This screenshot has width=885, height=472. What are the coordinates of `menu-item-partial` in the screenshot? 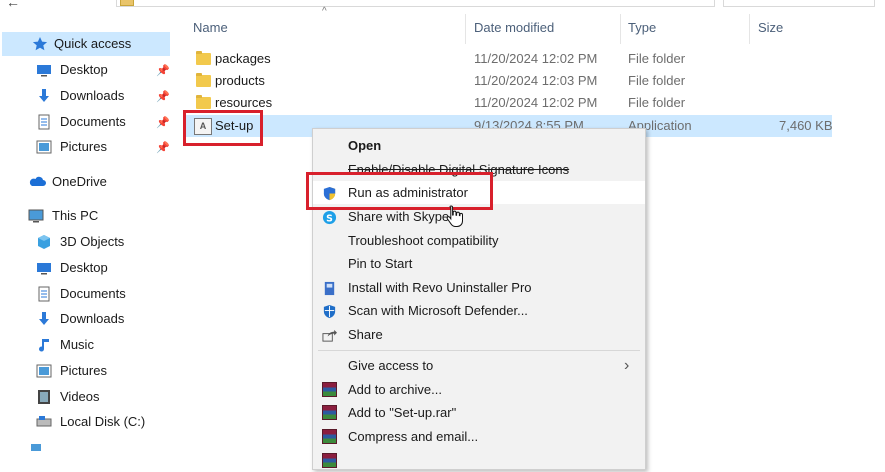 It's located at (479, 460).